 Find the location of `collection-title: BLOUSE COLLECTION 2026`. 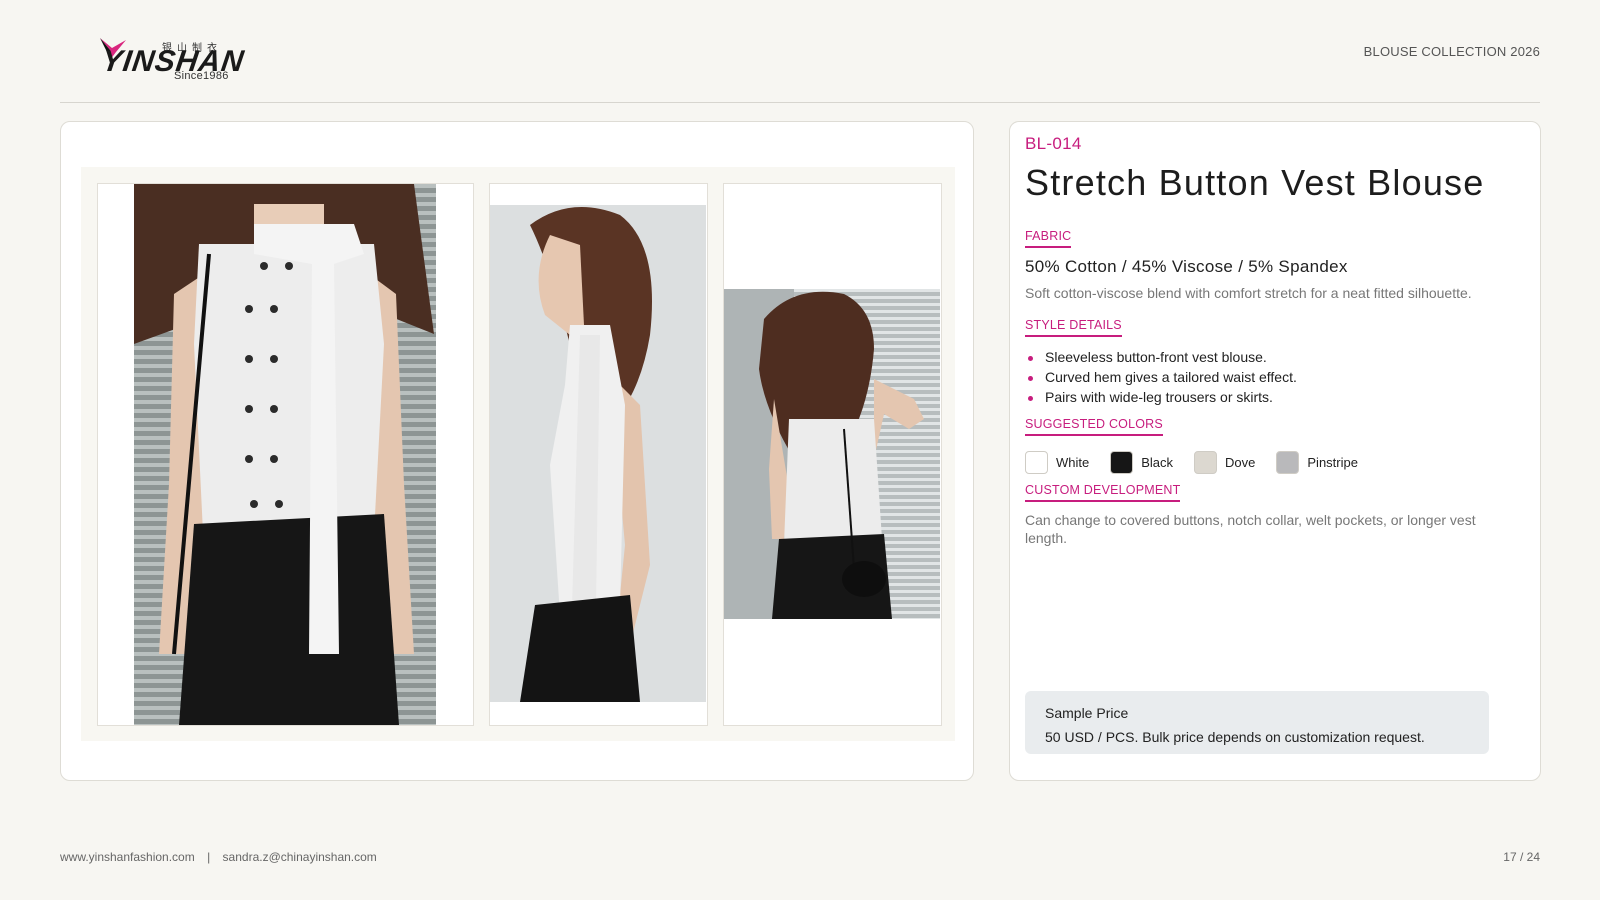

collection-title: BLOUSE COLLECTION 2026 is located at coordinates (1451, 51).